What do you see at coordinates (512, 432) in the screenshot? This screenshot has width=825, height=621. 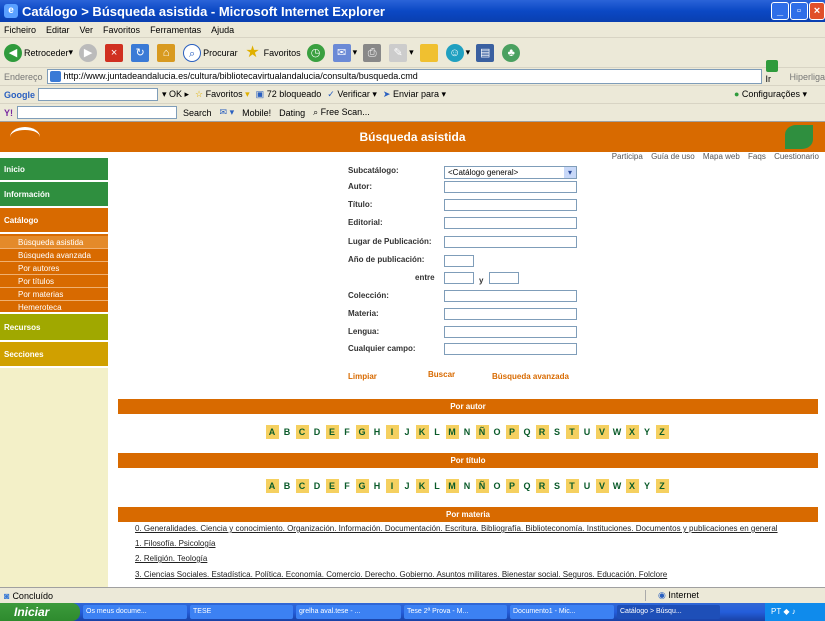 I see `autor-letter-p: P` at bounding box center [512, 432].